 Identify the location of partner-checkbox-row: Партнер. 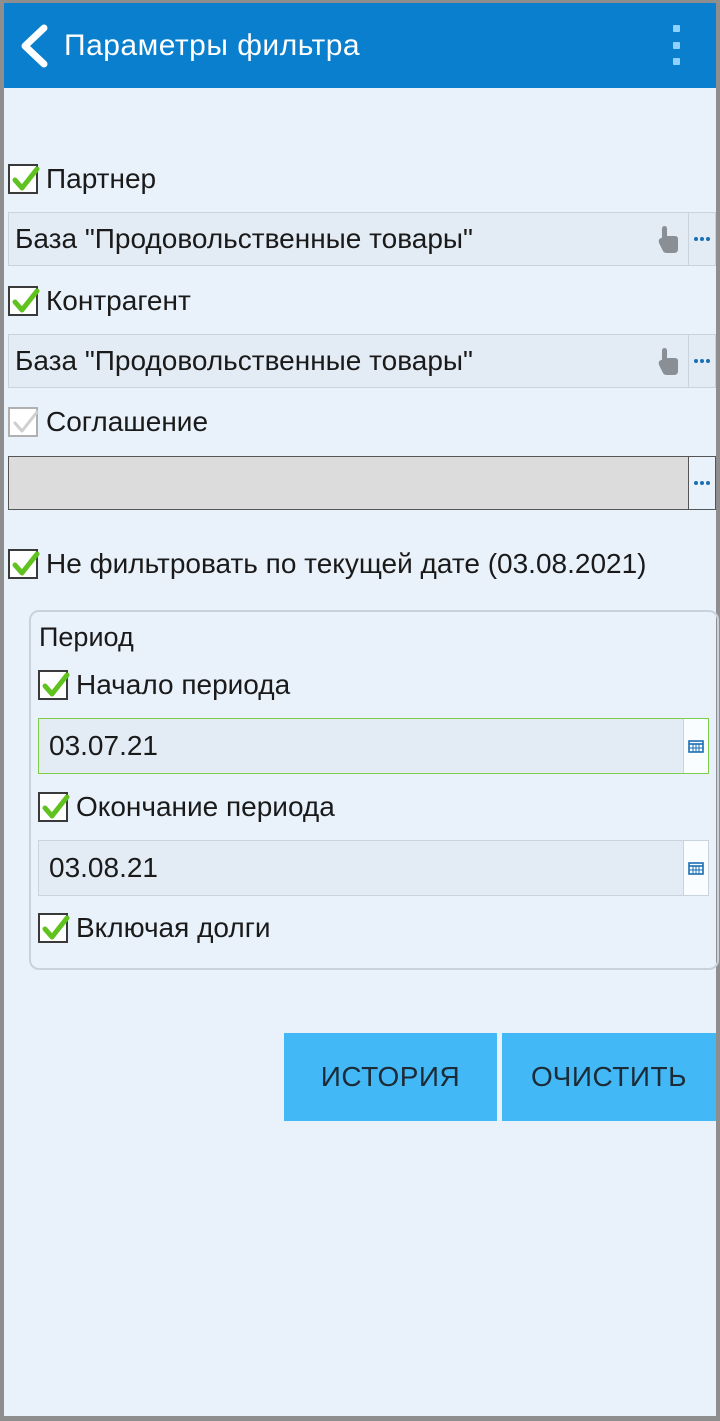
(82, 179).